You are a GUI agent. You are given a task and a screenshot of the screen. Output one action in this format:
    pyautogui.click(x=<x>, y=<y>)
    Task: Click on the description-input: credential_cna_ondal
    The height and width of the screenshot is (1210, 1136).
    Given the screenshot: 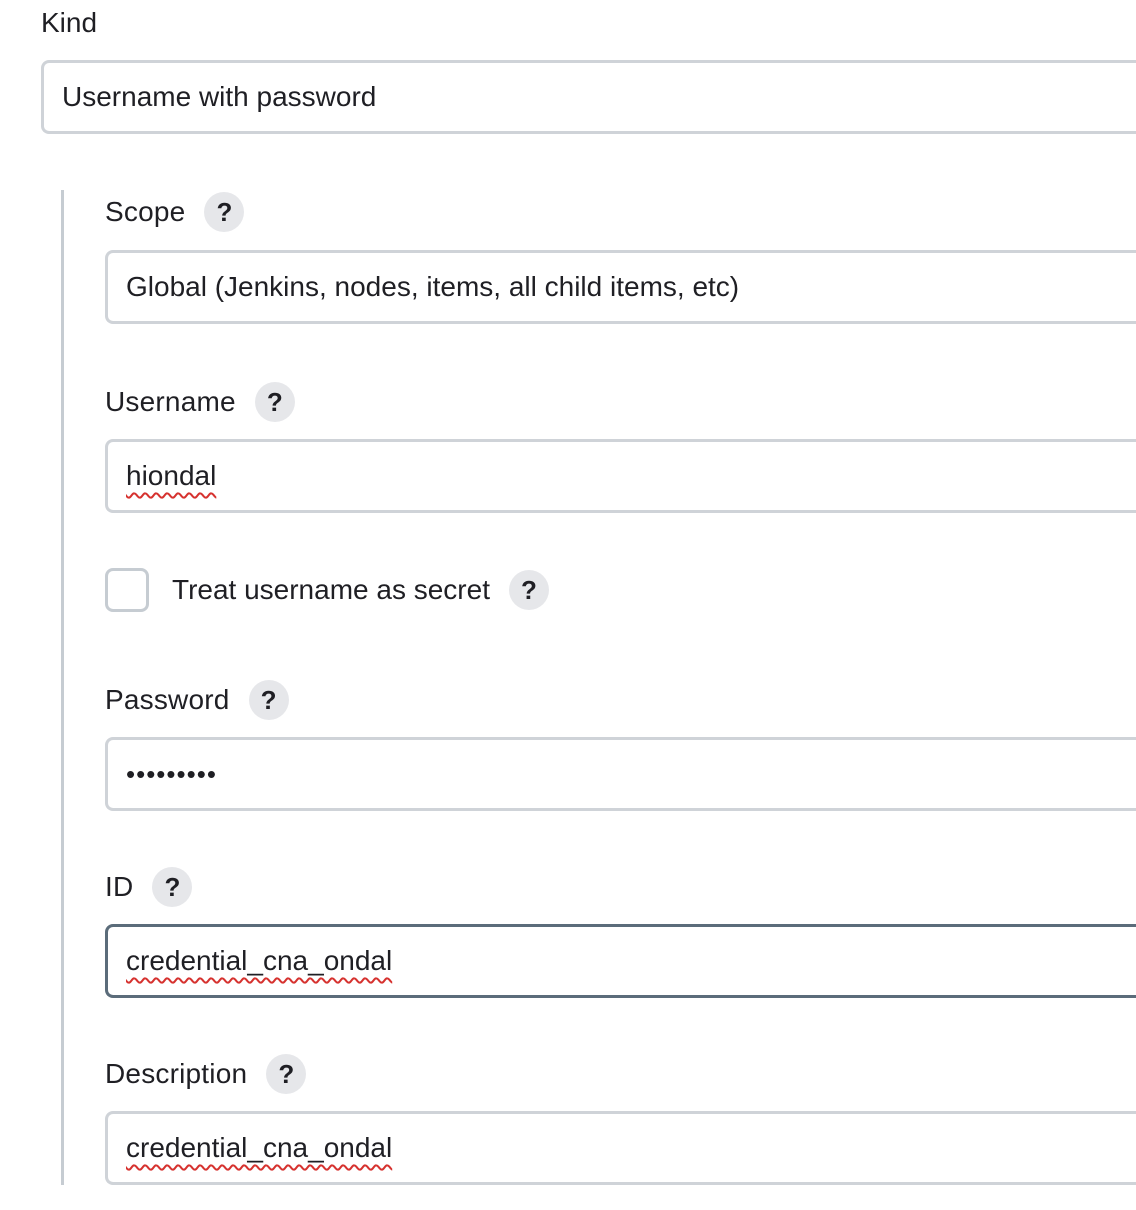 What is the action you would take?
    pyautogui.click(x=620, y=1148)
    